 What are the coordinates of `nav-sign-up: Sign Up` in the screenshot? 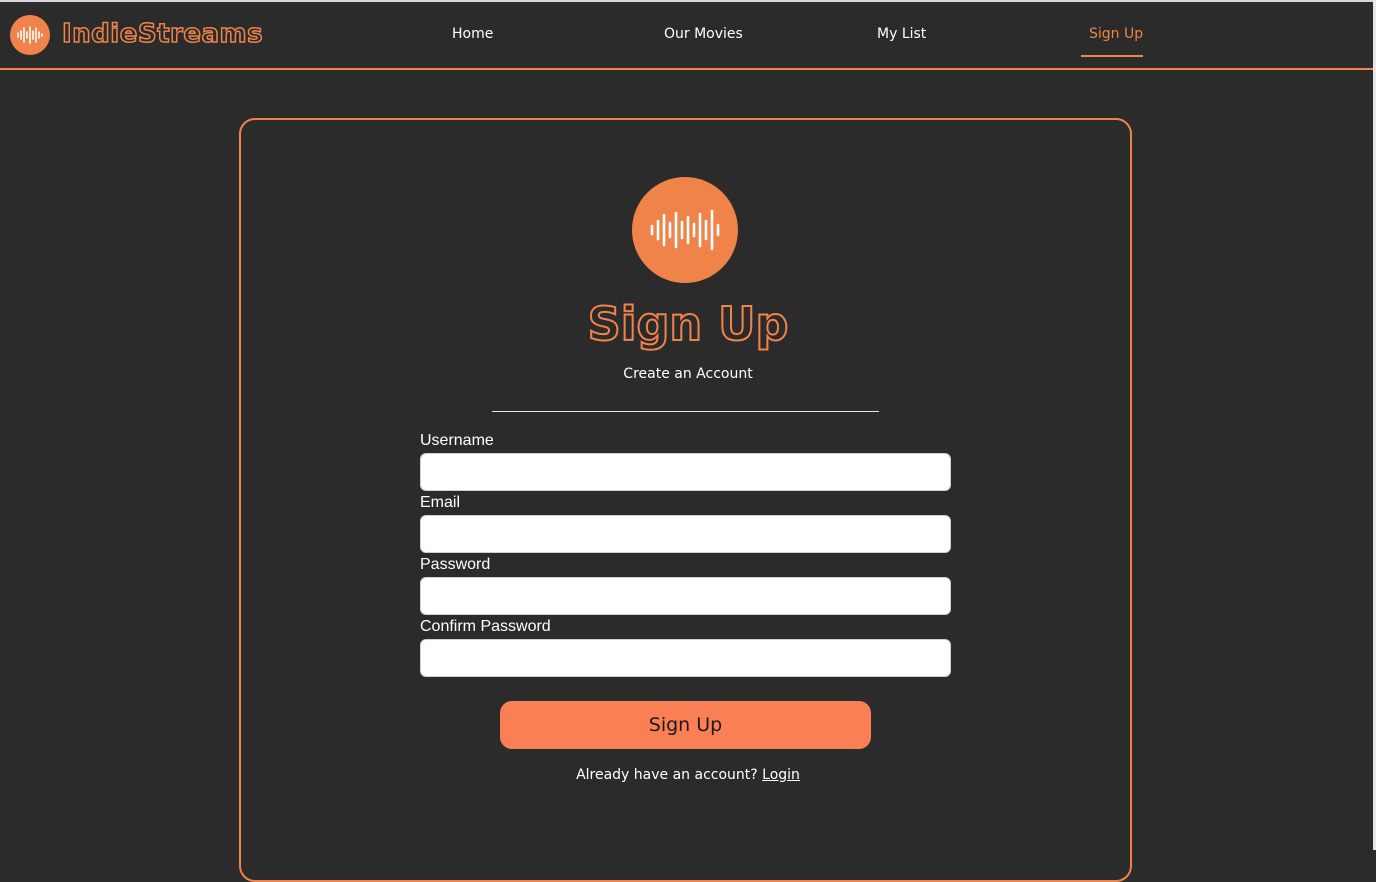 It's located at (1116, 34).